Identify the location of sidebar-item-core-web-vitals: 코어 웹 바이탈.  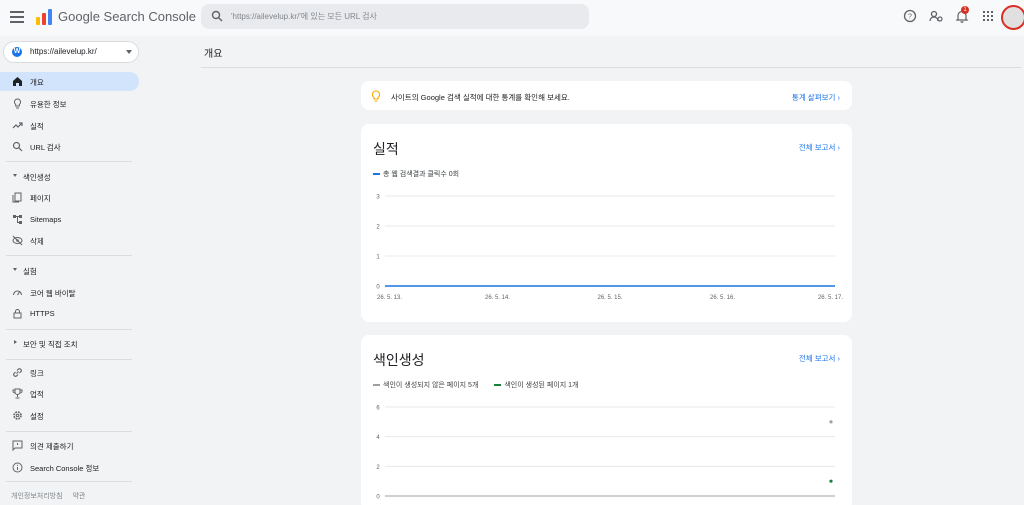
(69, 292).